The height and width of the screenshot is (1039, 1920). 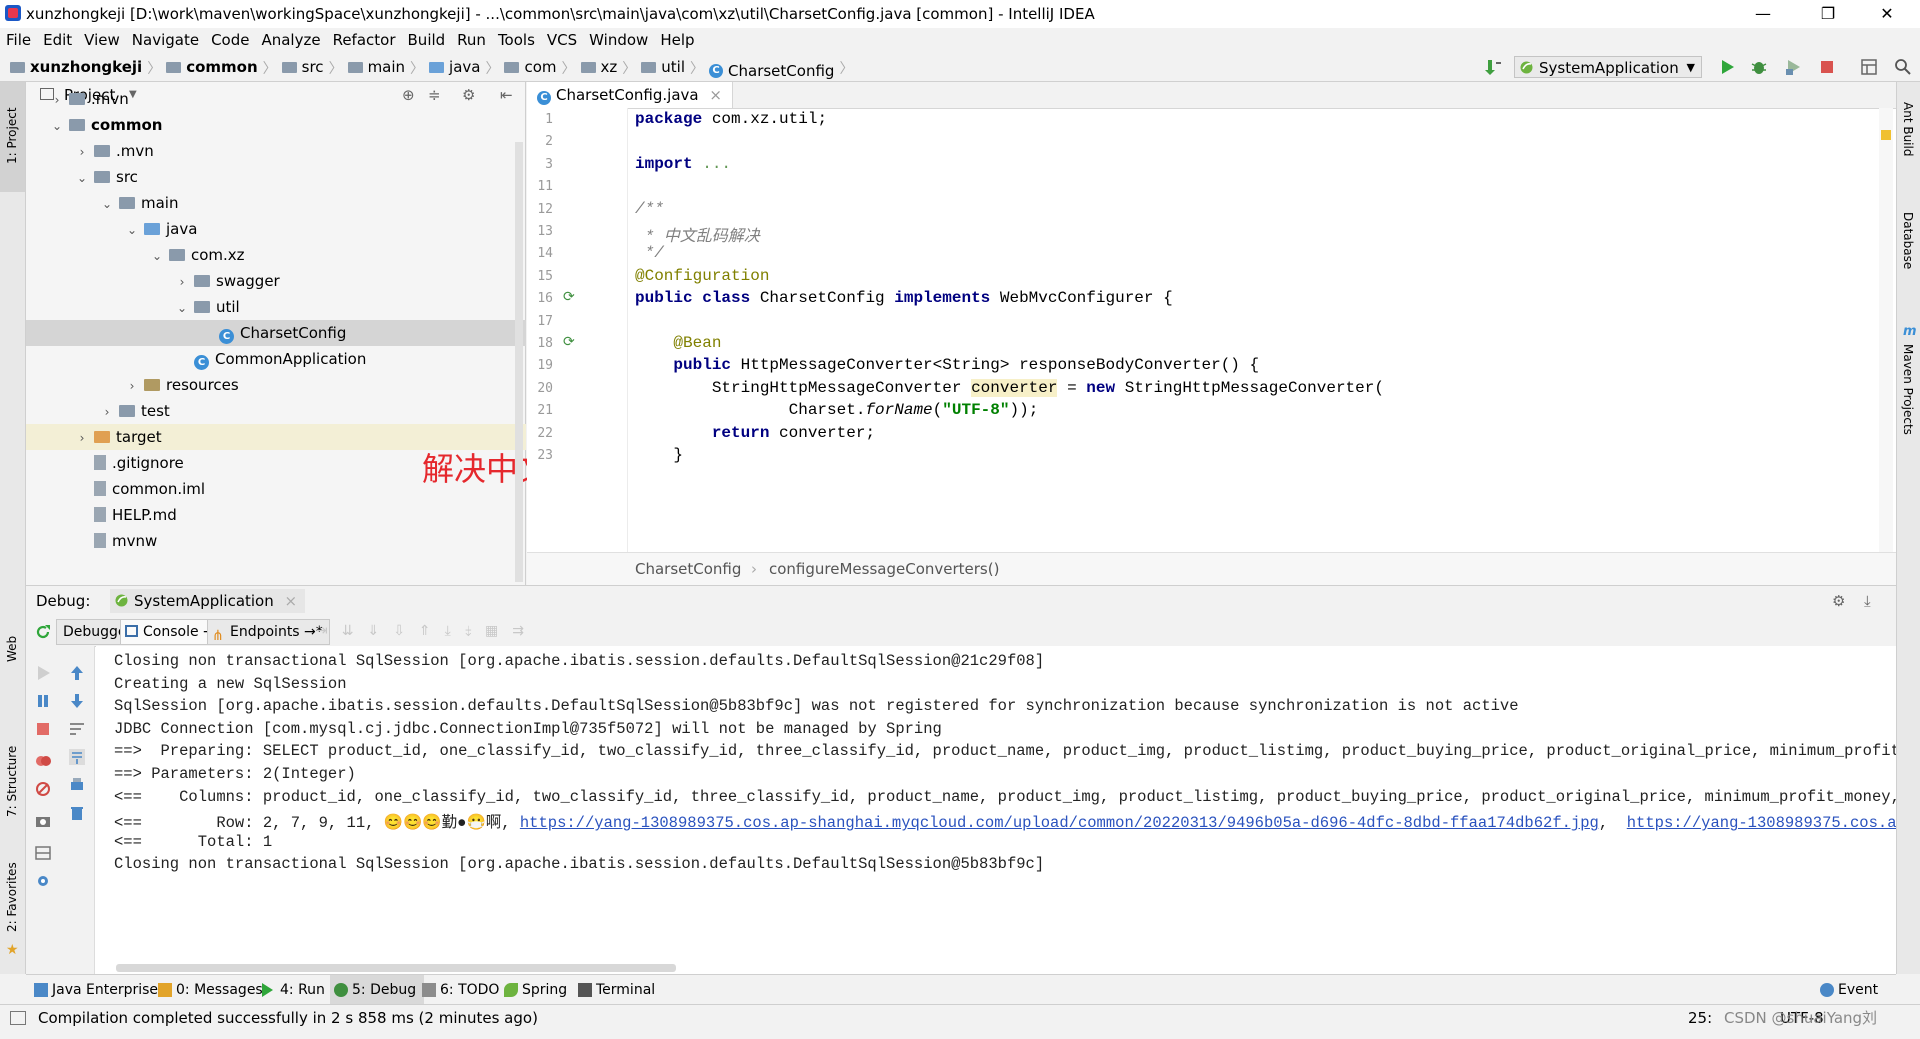 What do you see at coordinates (1886, 135) in the screenshot?
I see `warning-marker` at bounding box center [1886, 135].